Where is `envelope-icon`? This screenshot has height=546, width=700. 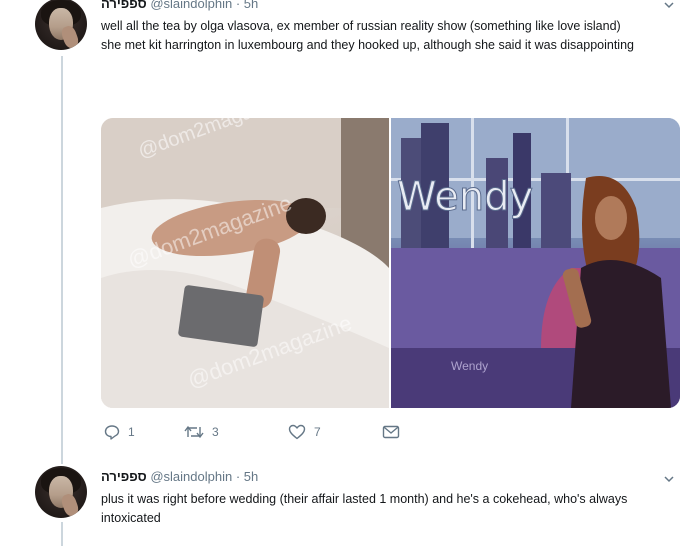 envelope-icon is located at coordinates (391, 432).